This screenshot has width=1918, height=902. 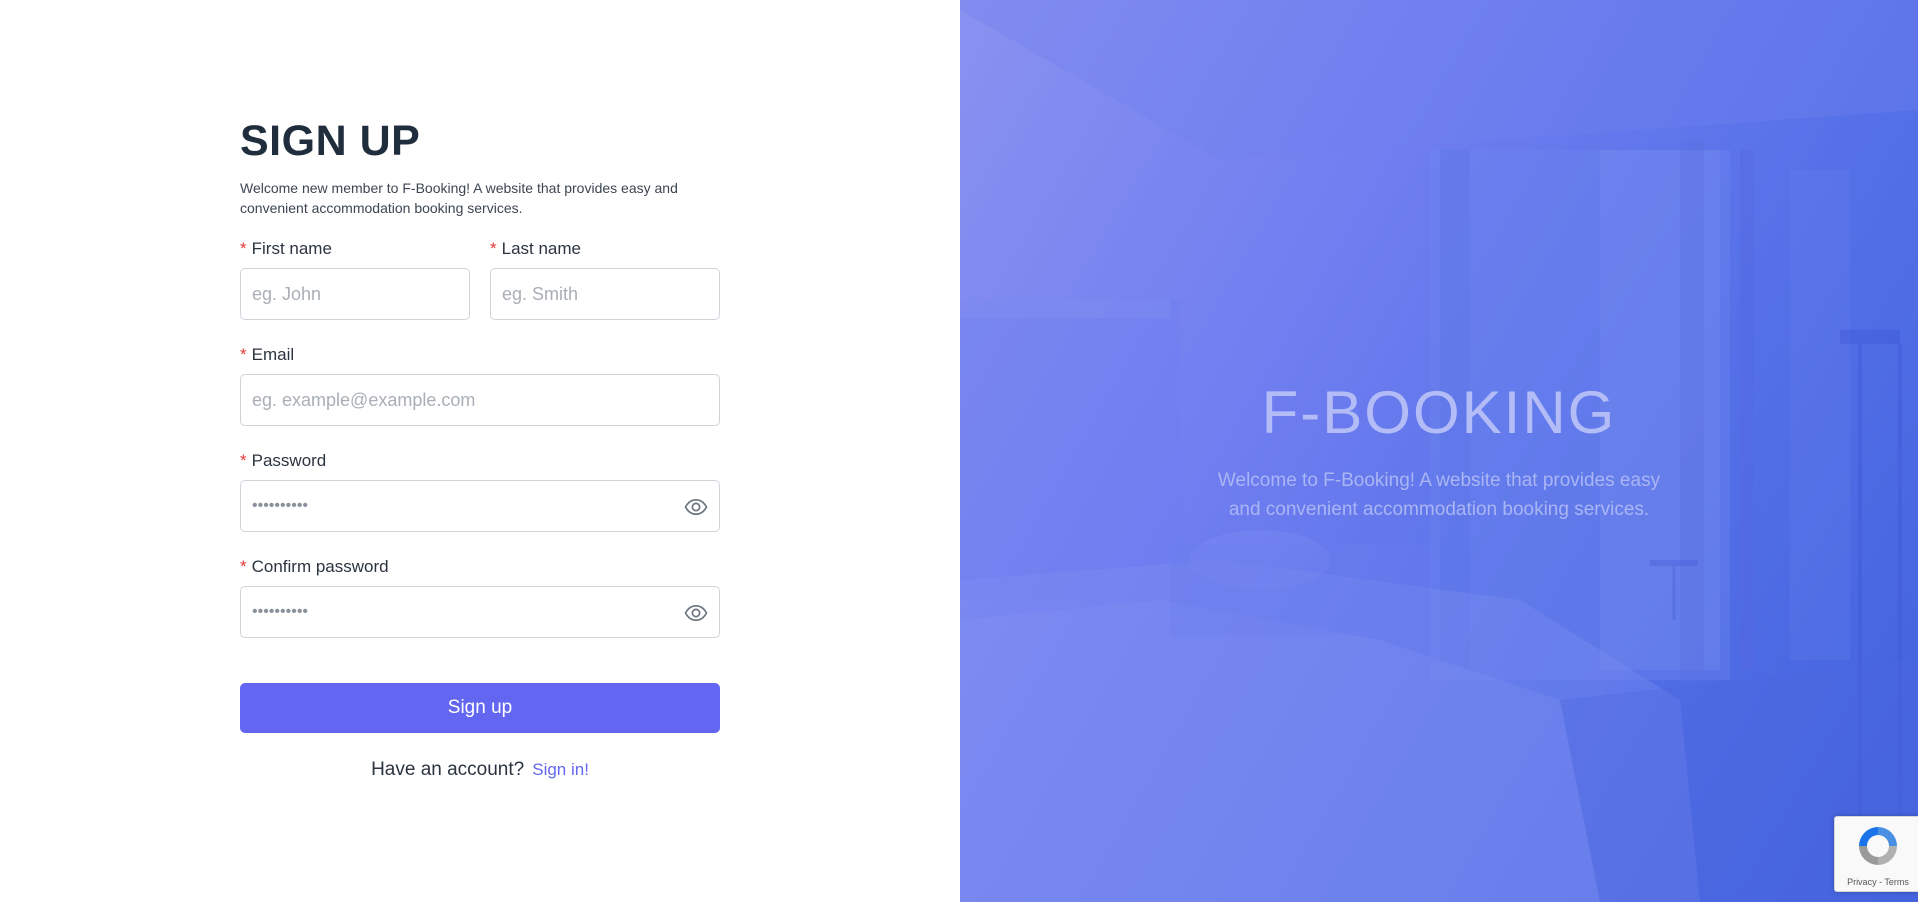 I want to click on last-name-input, so click(x=605, y=294).